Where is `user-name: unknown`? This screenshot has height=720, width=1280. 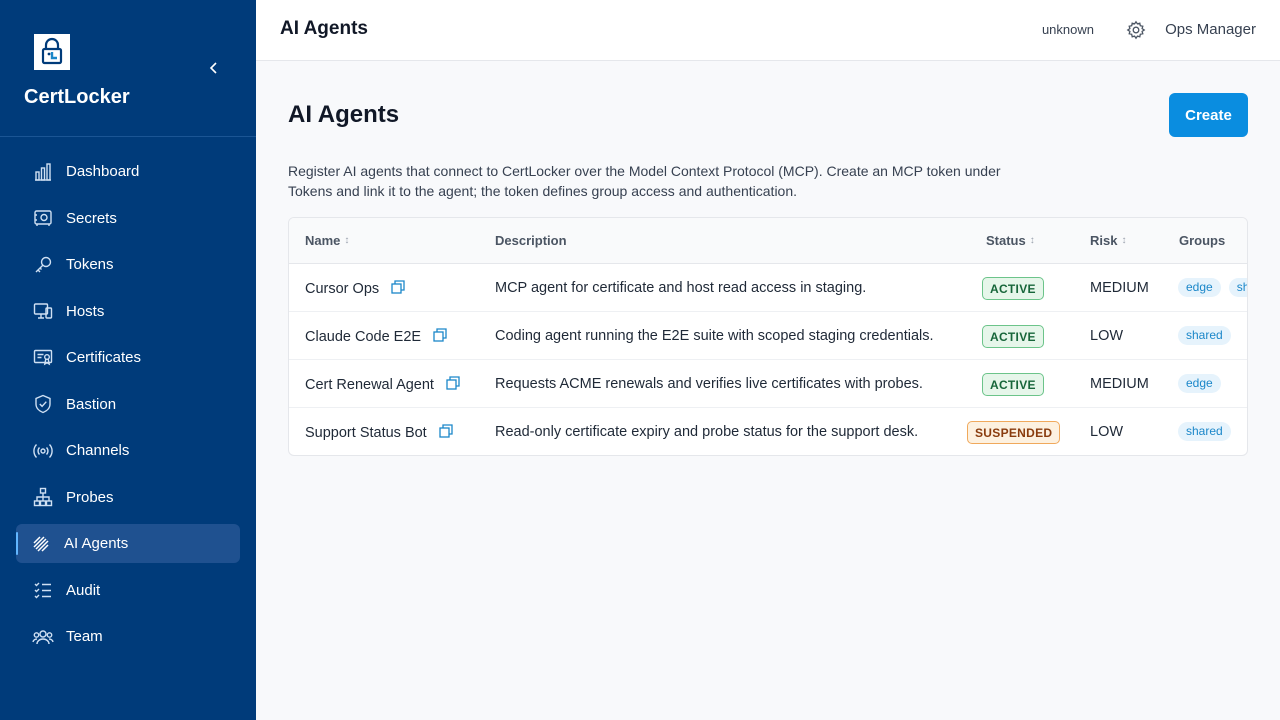 user-name: unknown is located at coordinates (1067, 29).